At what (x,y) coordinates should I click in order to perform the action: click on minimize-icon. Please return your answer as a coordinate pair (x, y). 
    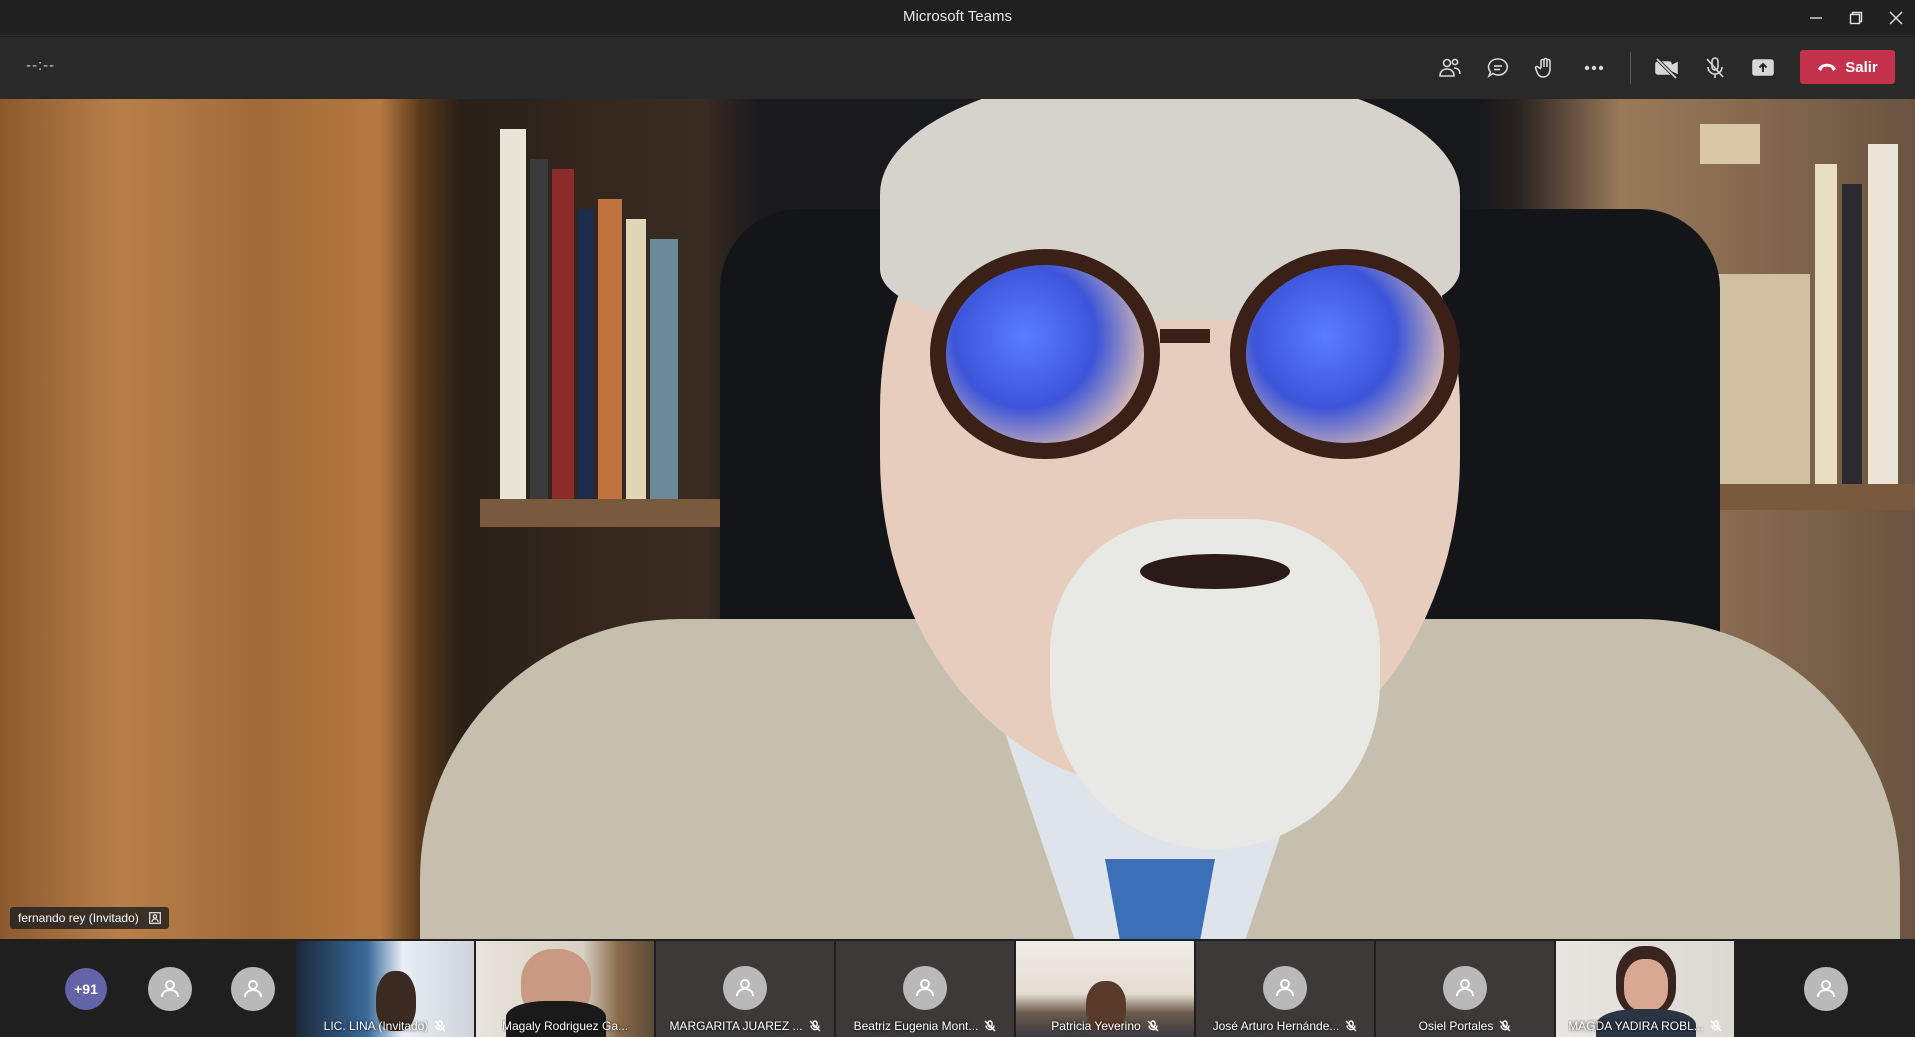
    Looking at the image, I should click on (1816, 18).